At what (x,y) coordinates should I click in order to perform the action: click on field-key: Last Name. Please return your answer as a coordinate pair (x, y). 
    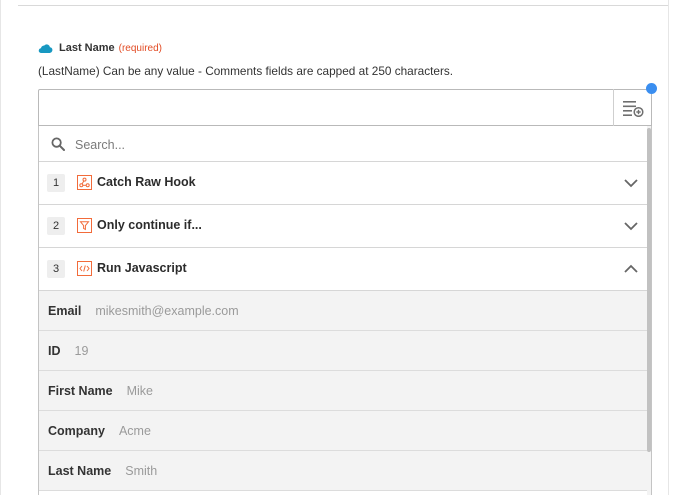
    Looking at the image, I should click on (80, 470).